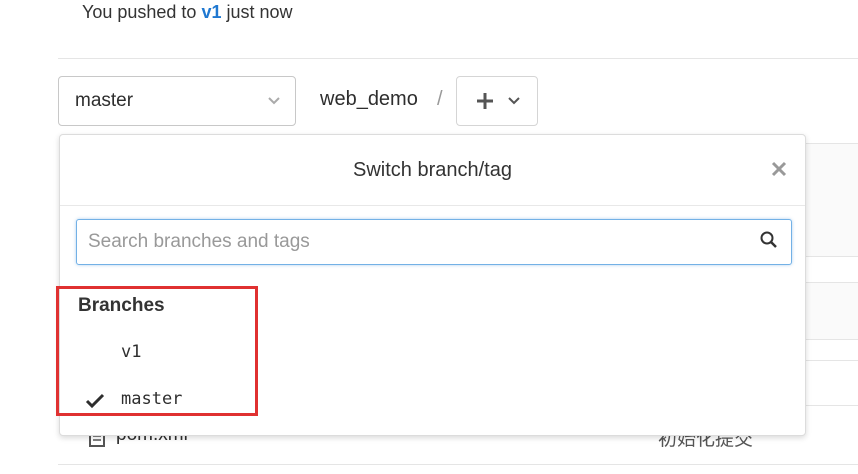  Describe the element at coordinates (369, 99) in the screenshot. I see `breadcrumb-repo: web_demo` at that location.